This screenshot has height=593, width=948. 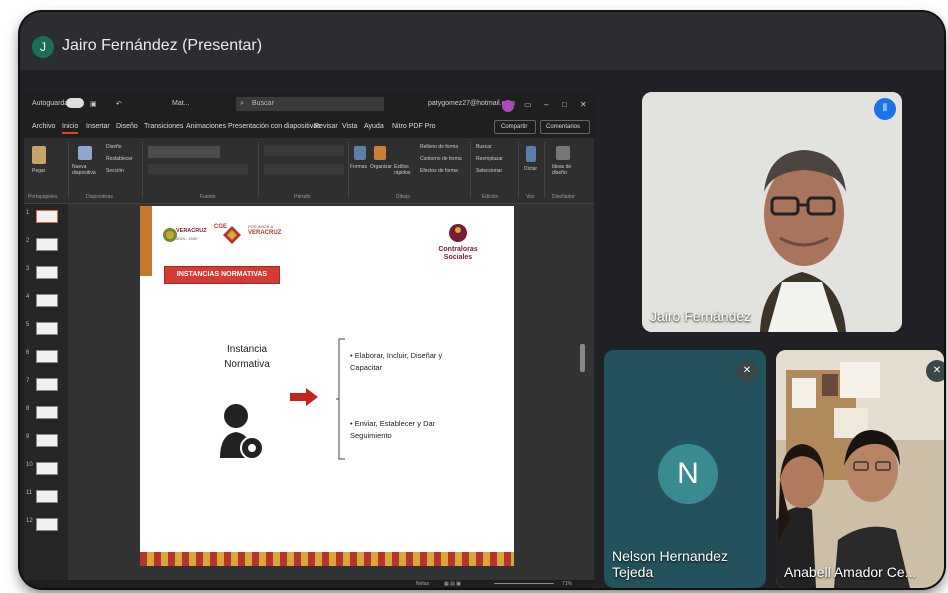 I want to click on share-label: Compartir, so click(x=514, y=127).